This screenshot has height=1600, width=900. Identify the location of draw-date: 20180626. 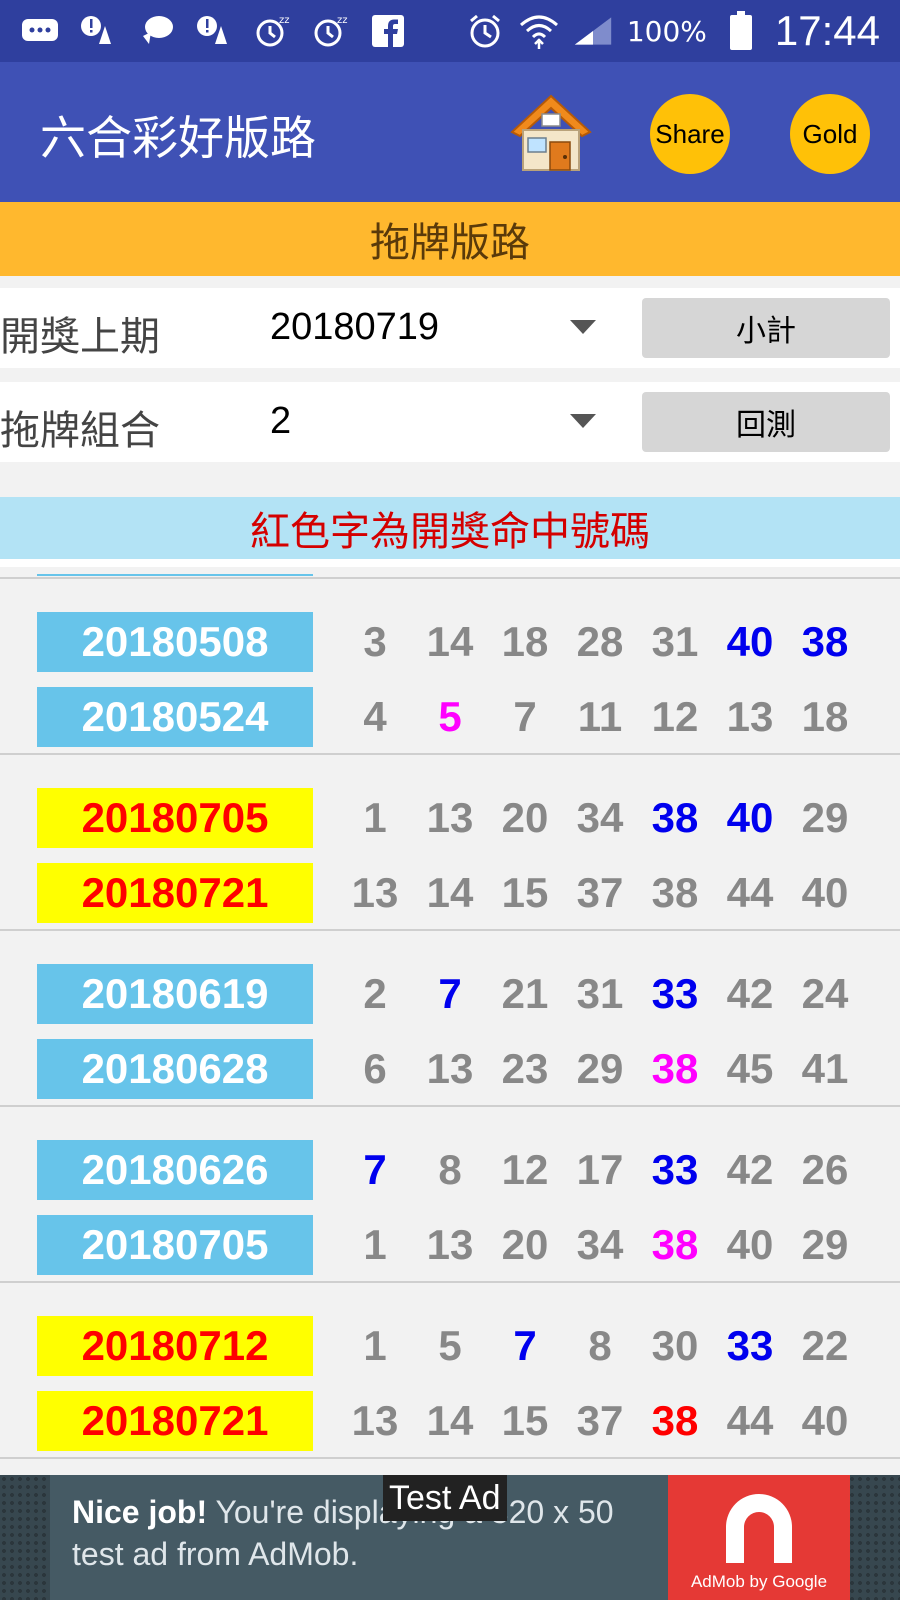
(175, 1170).